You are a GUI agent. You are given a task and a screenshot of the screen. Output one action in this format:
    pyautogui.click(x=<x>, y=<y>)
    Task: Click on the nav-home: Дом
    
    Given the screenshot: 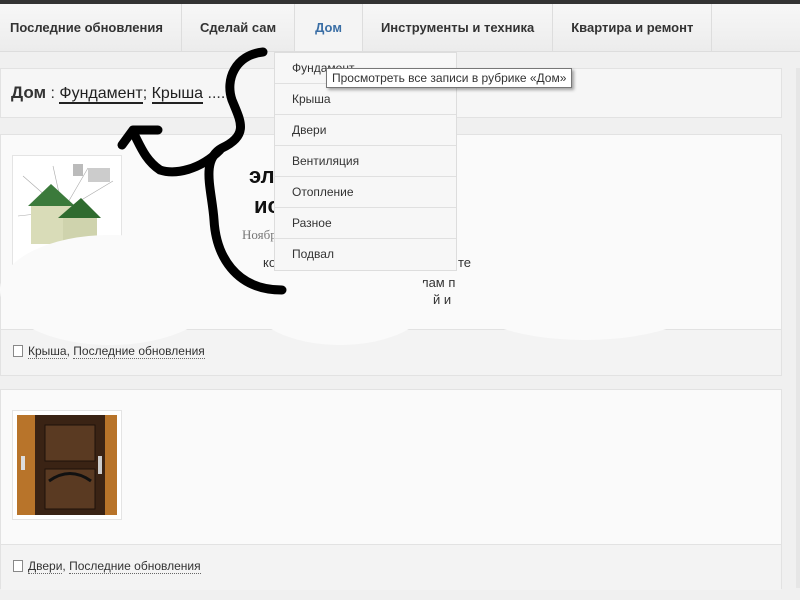 What is the action you would take?
    pyautogui.click(x=329, y=27)
    